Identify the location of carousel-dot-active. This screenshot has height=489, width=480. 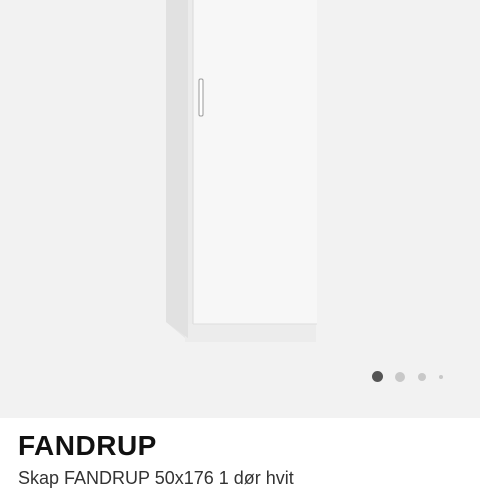
(377, 376).